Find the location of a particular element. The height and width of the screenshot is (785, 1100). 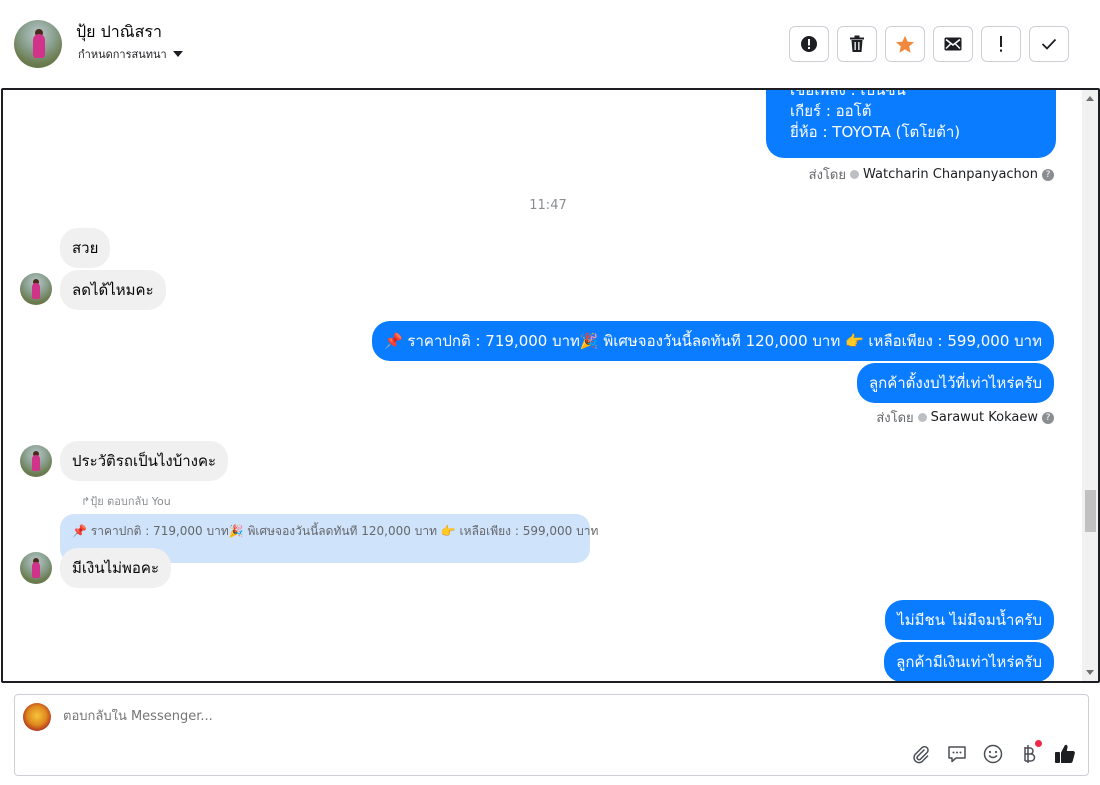

mark-unread-button is located at coordinates (953, 44).